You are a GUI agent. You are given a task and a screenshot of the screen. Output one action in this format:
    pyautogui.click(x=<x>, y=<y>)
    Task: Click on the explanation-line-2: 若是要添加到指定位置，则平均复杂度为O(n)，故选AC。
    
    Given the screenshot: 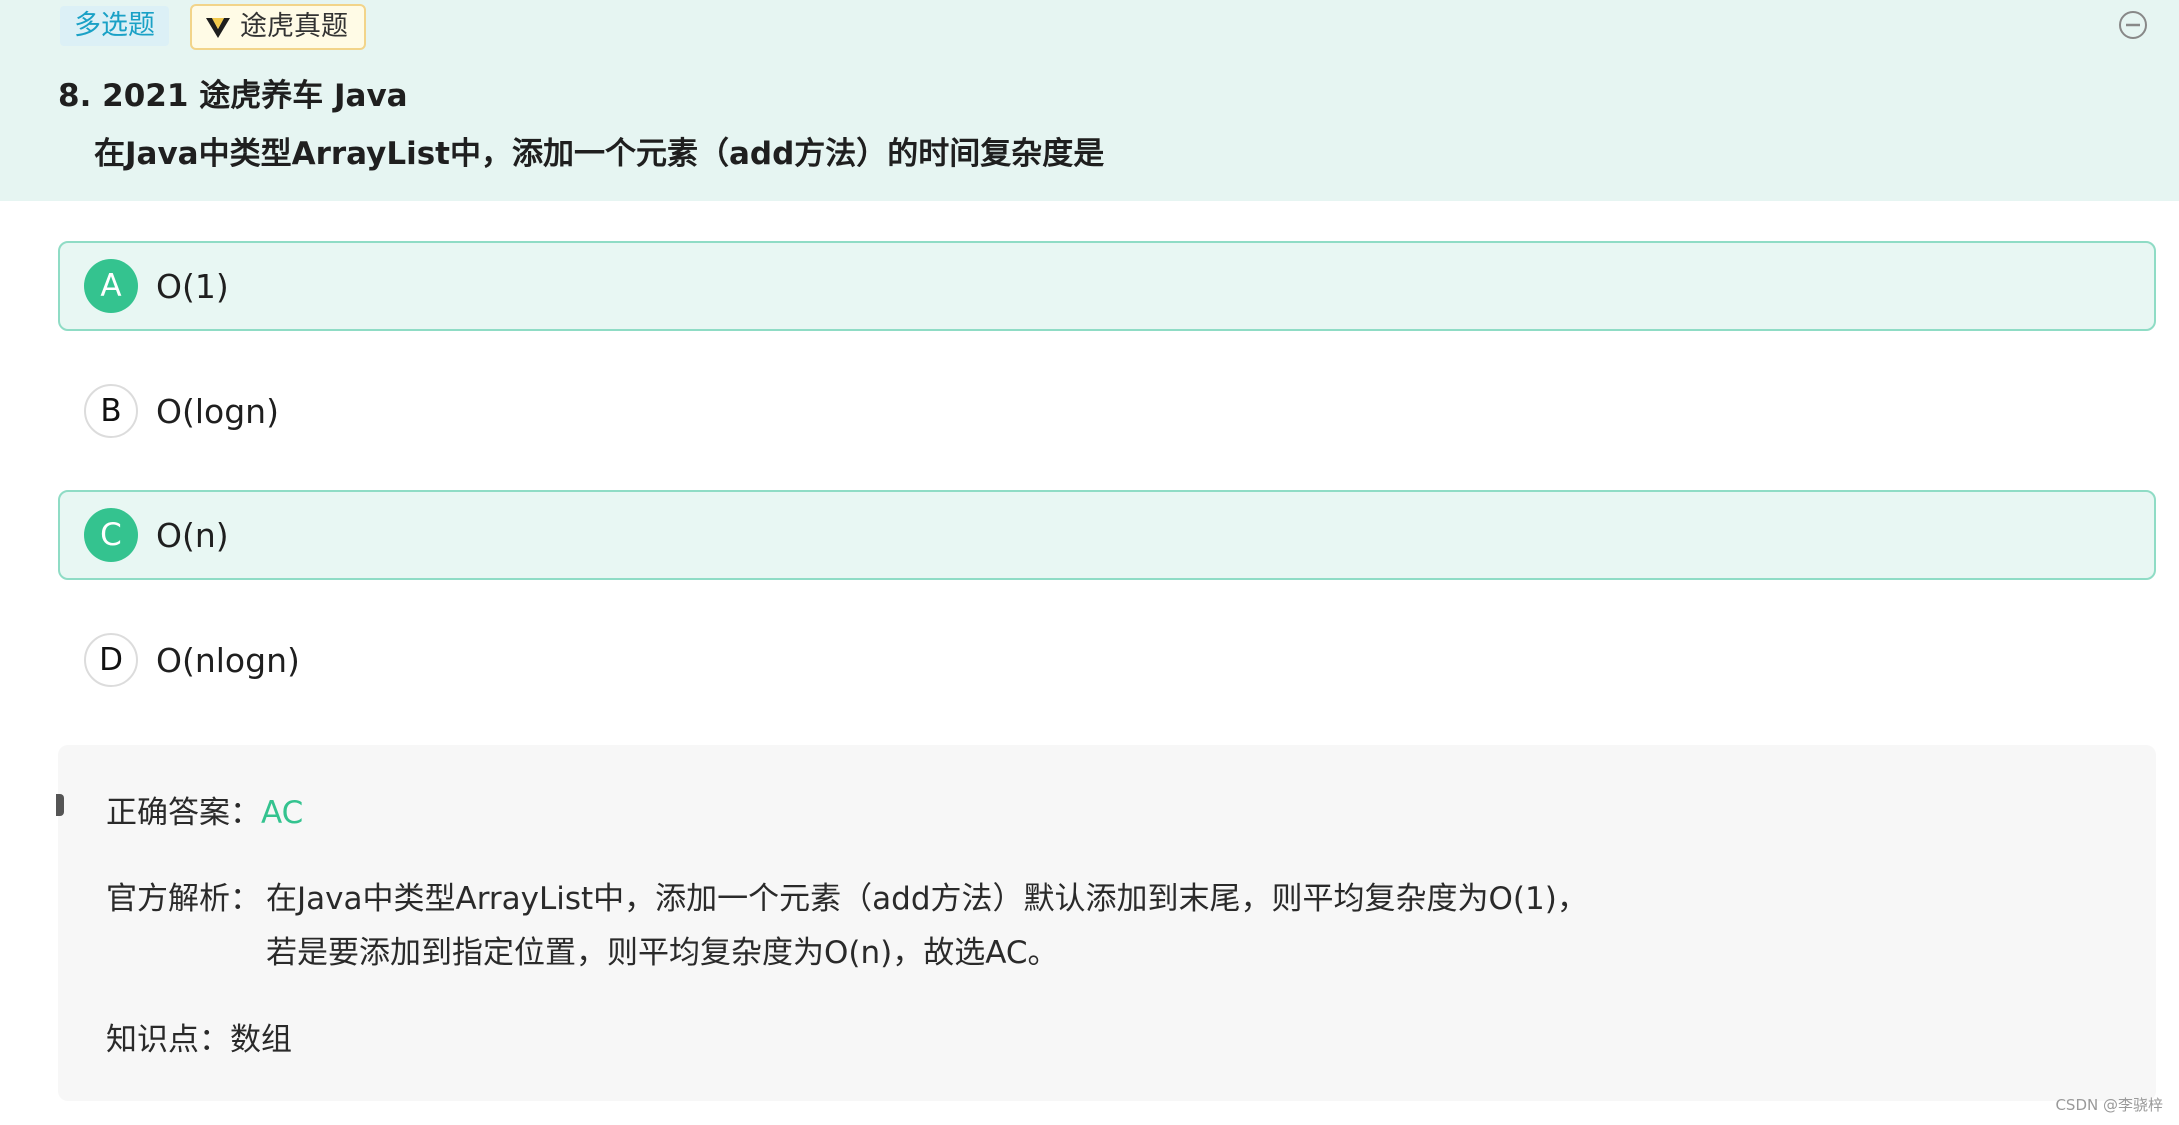 What is the action you would take?
    pyautogui.click(x=662, y=953)
    